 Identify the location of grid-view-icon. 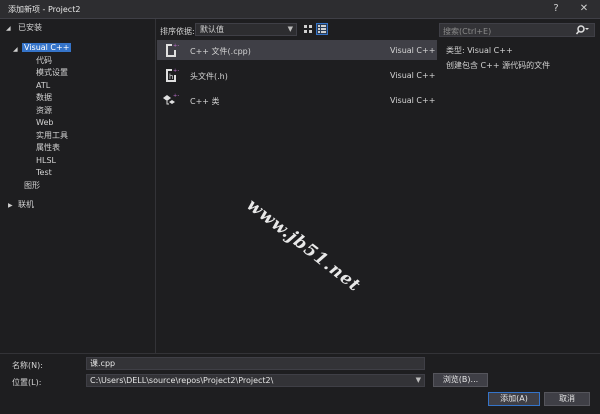
(308, 29).